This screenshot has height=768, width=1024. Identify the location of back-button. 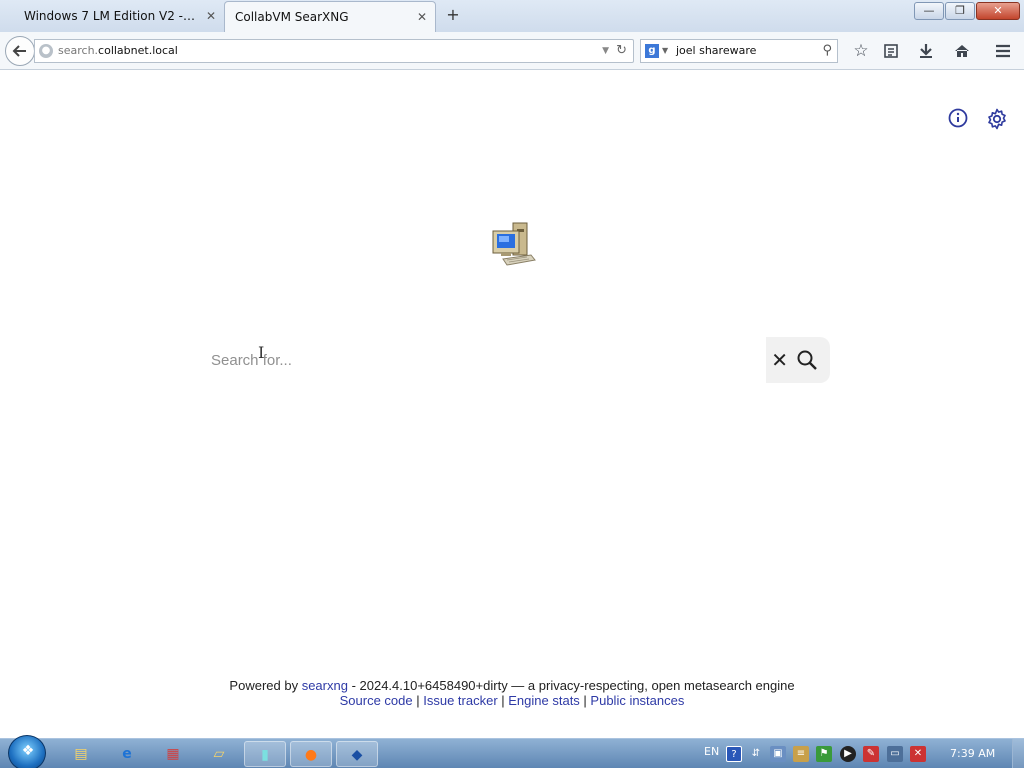
(20, 51).